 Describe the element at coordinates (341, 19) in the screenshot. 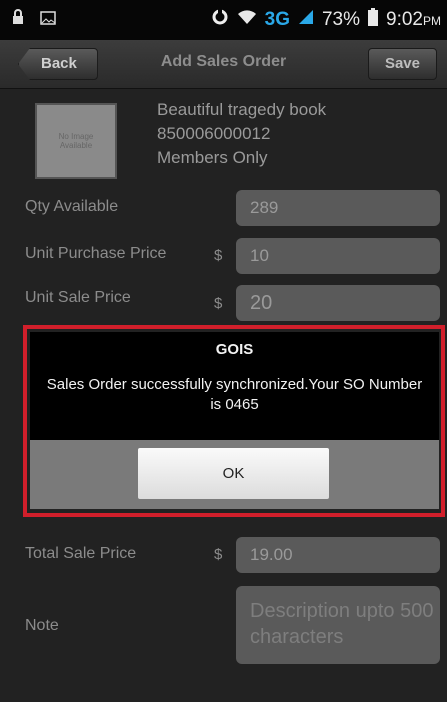

I see `battery-percent: 73%` at that location.